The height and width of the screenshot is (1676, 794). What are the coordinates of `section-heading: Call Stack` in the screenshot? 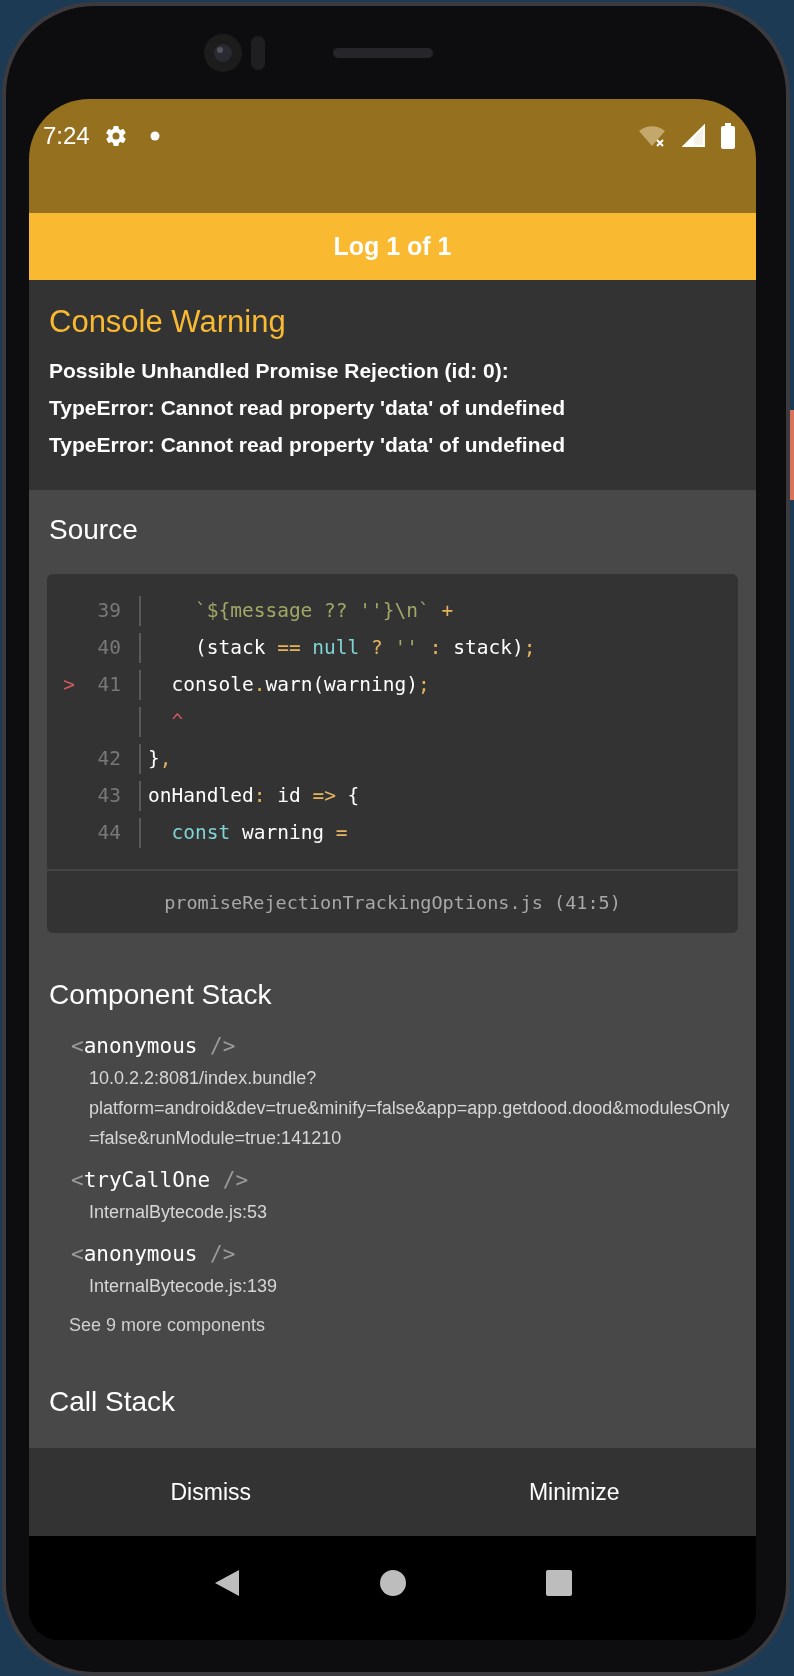 It's located at (113, 1402).